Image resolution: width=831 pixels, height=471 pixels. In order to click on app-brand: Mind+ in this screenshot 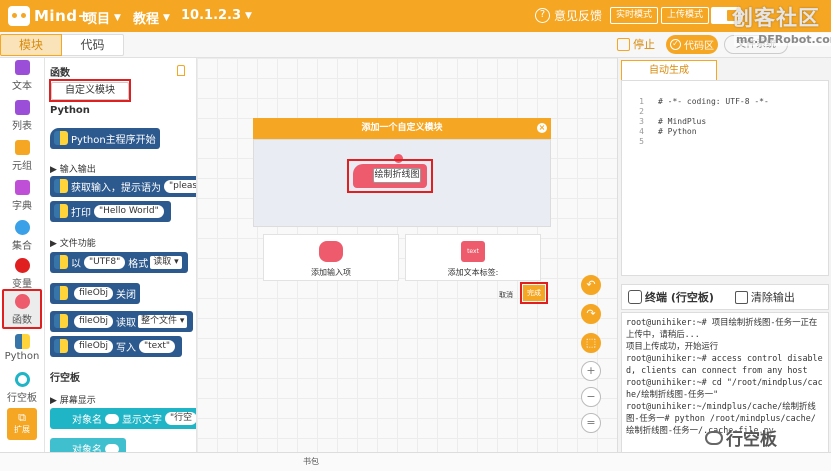, I will do `click(62, 16)`.